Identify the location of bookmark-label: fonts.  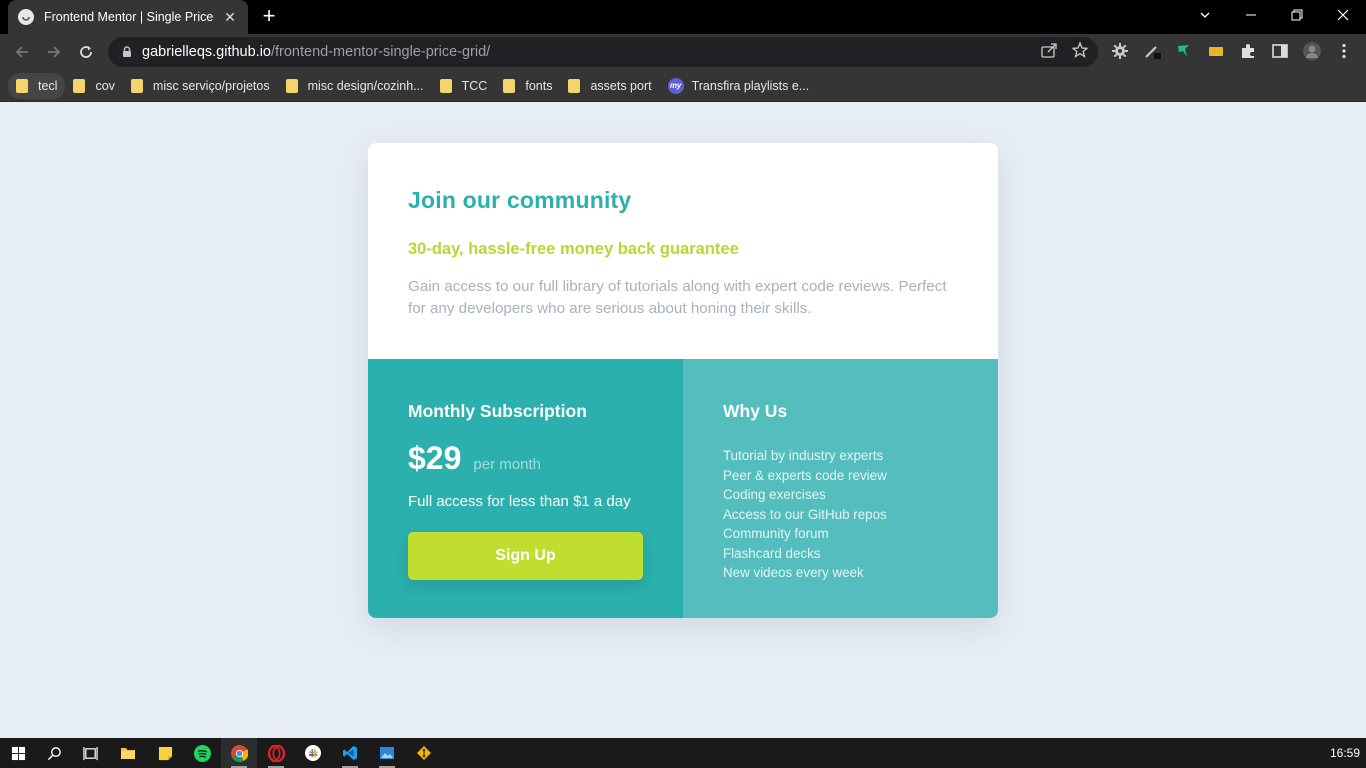
(539, 85).